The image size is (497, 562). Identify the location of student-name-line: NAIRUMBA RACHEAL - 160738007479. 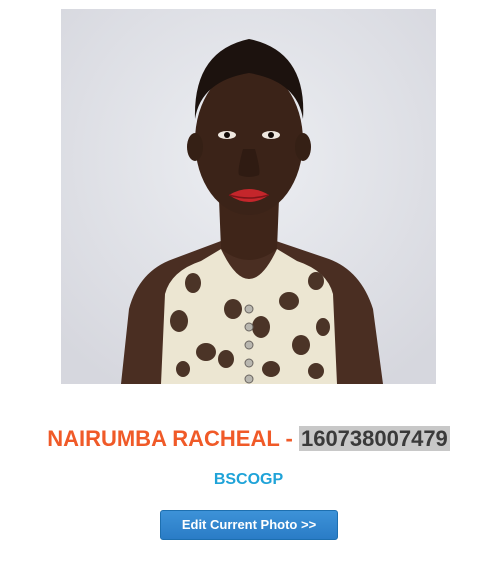
(248, 439).